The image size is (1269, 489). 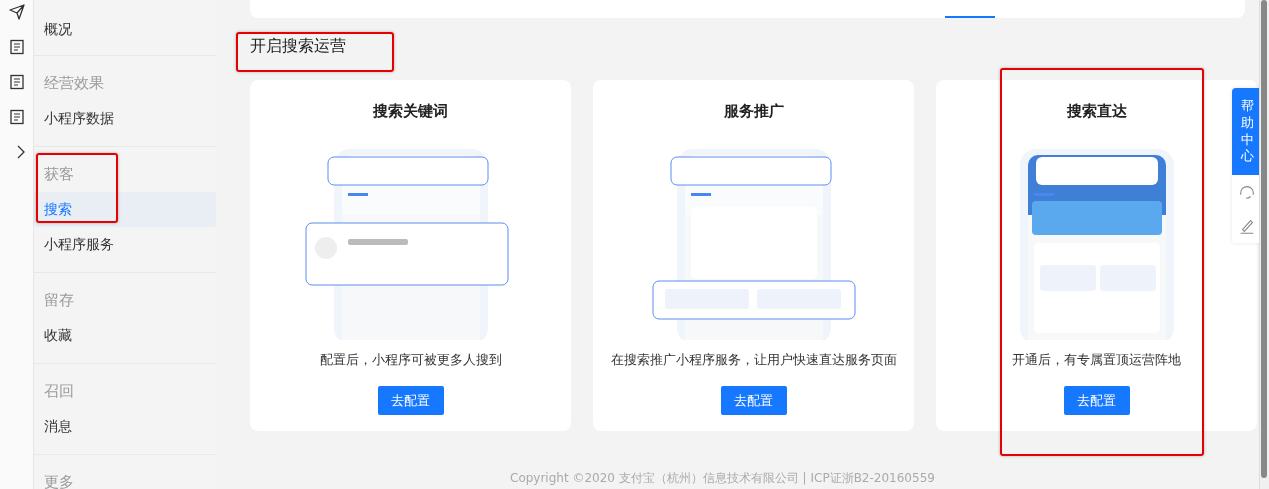 I want to click on card-description: 在搜索推广小程序服务，让用户快速直达服务页面, so click(x=753, y=360).